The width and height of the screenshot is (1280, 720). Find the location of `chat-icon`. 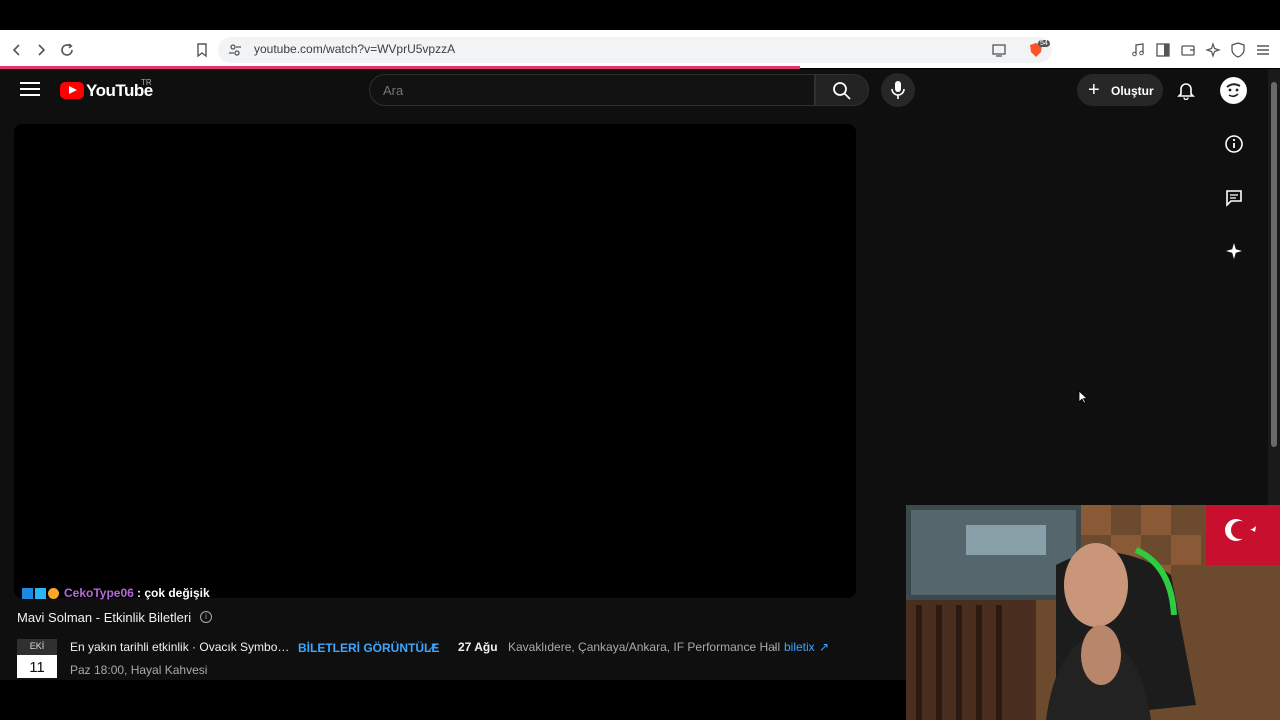

chat-icon is located at coordinates (1234, 198).